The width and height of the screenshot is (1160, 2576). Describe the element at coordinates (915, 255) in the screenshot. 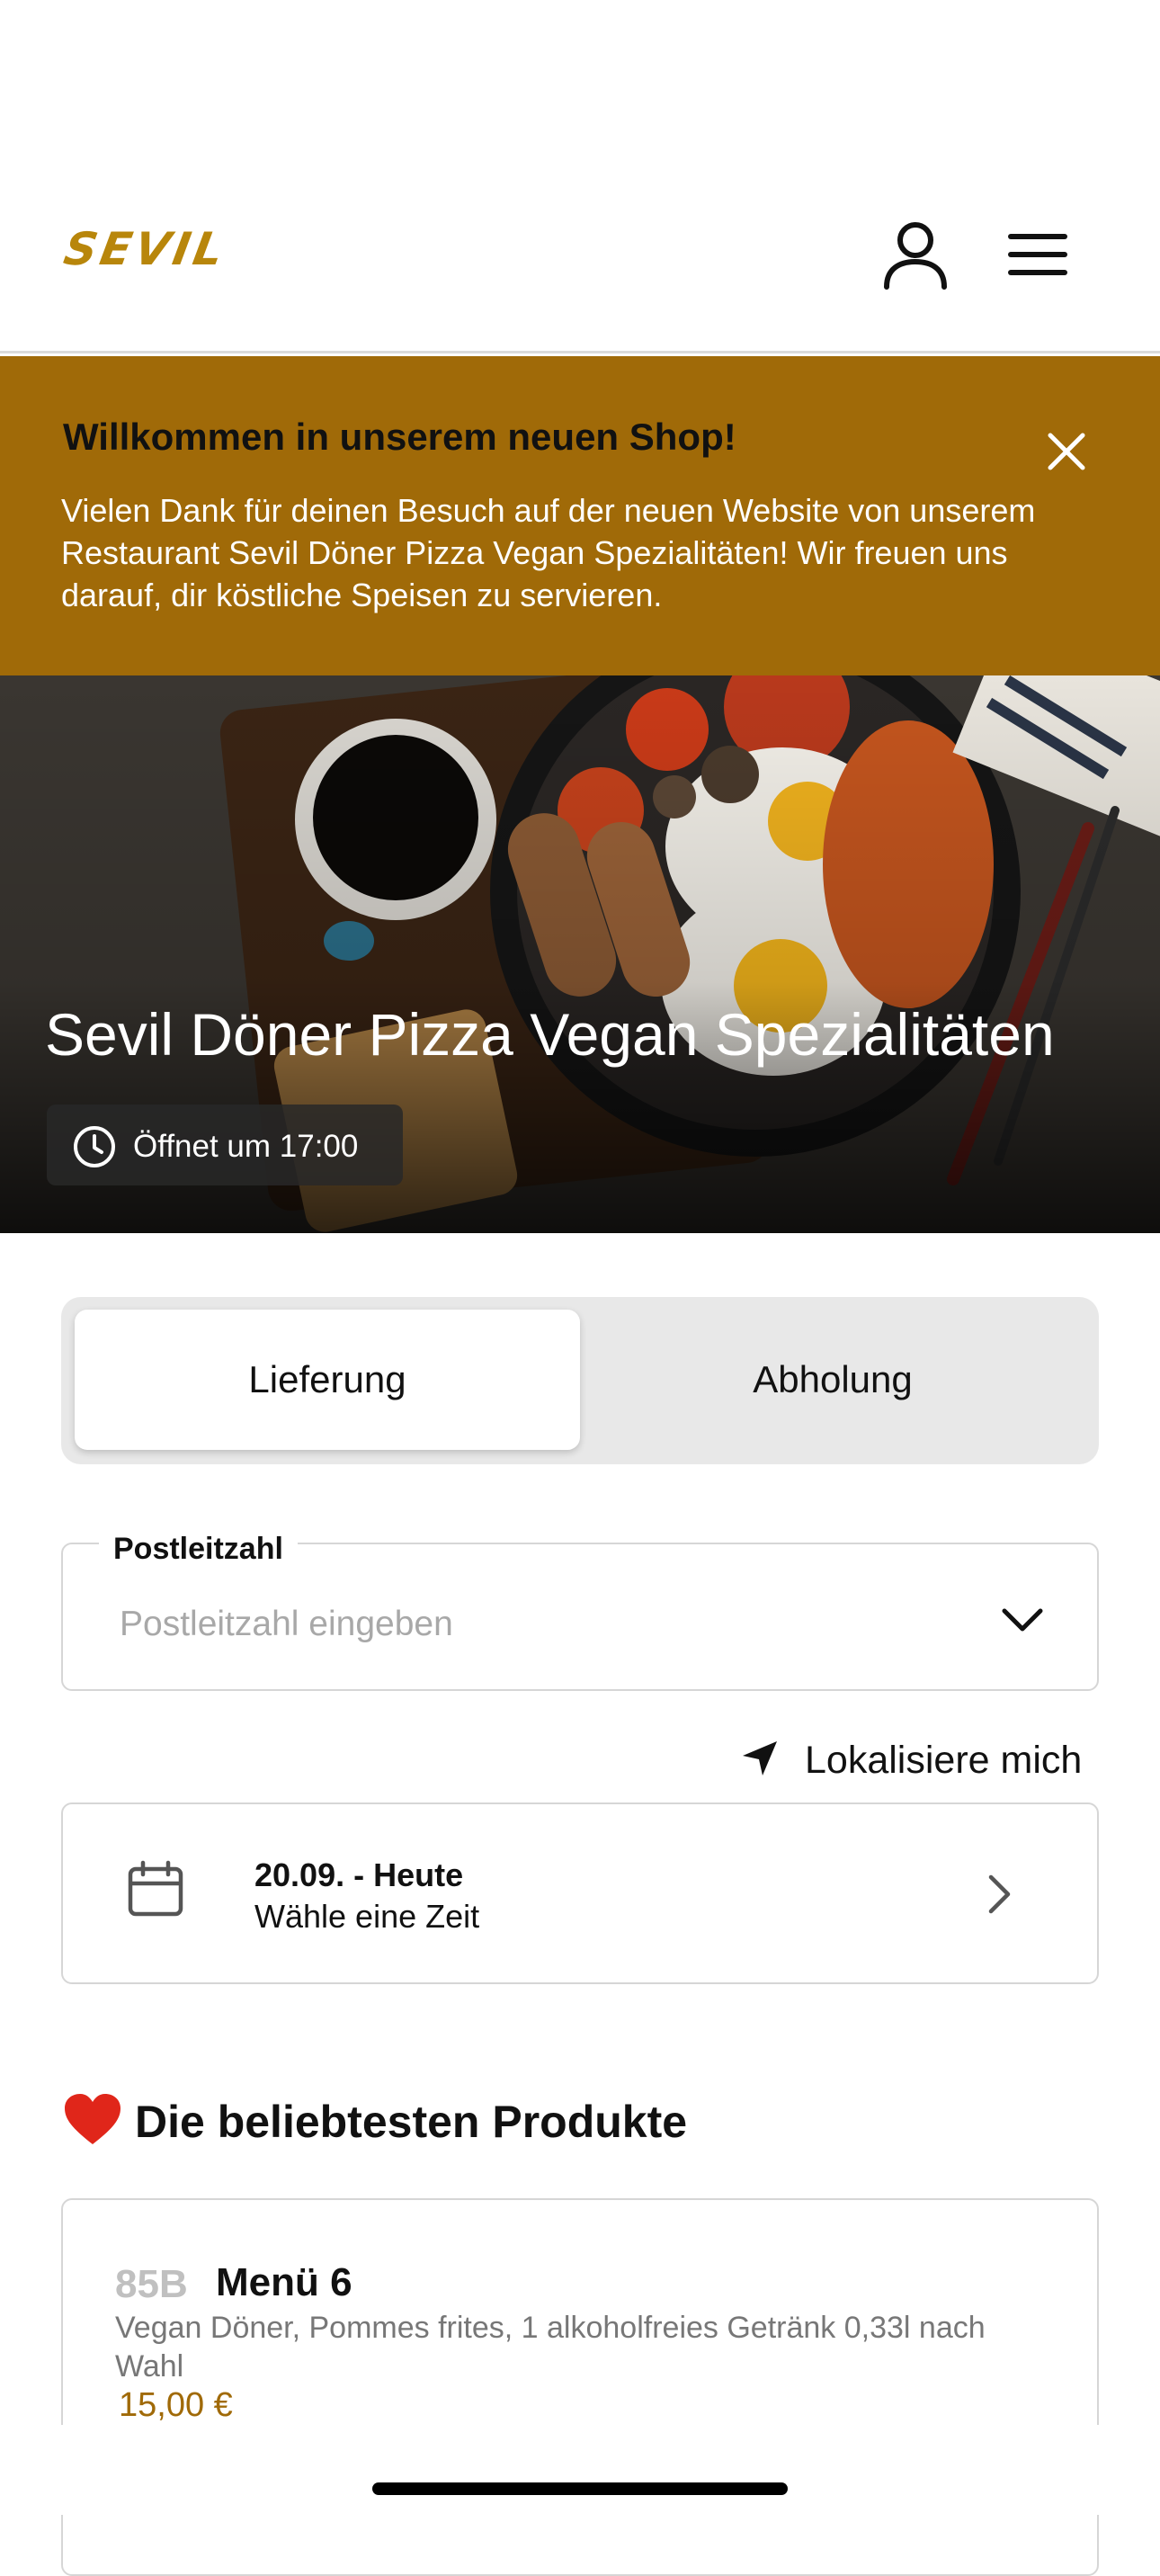

I see `user-icon` at that location.